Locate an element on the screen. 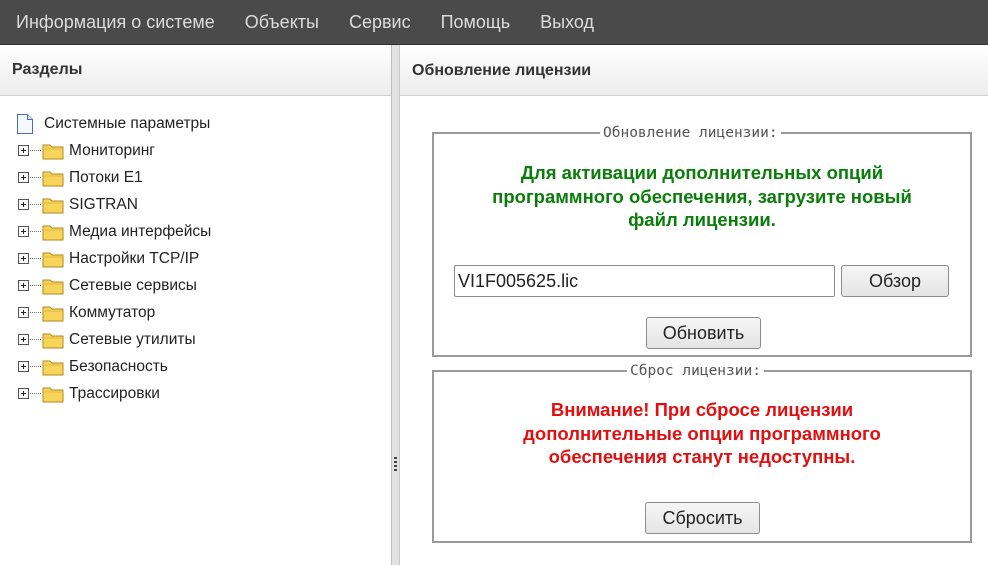 The image size is (988, 565). file-select-row: Обзор is located at coordinates (701, 281).